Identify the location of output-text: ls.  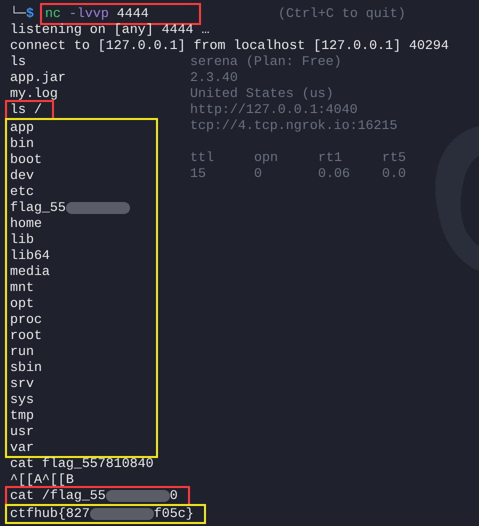
(18, 62).